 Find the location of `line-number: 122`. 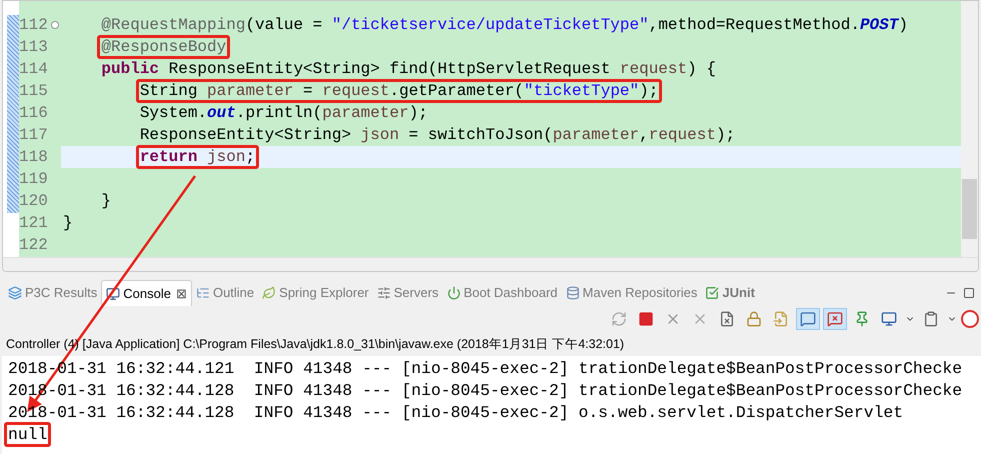

line-number: 122 is located at coordinates (33, 245).